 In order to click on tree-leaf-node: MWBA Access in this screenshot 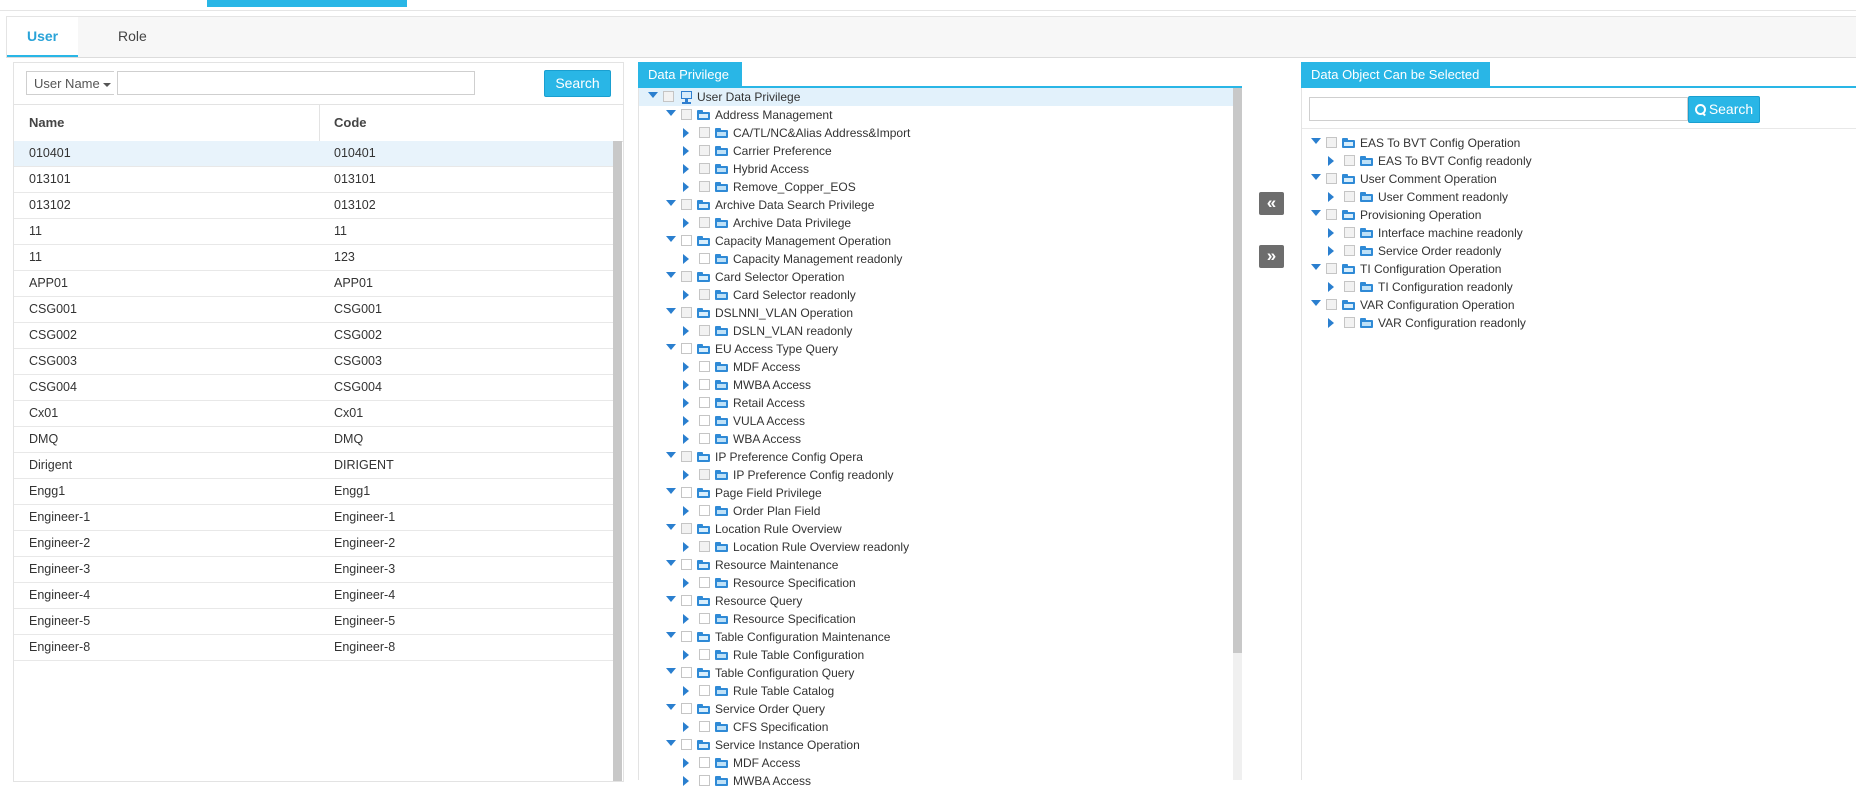, I will do `click(938, 781)`.